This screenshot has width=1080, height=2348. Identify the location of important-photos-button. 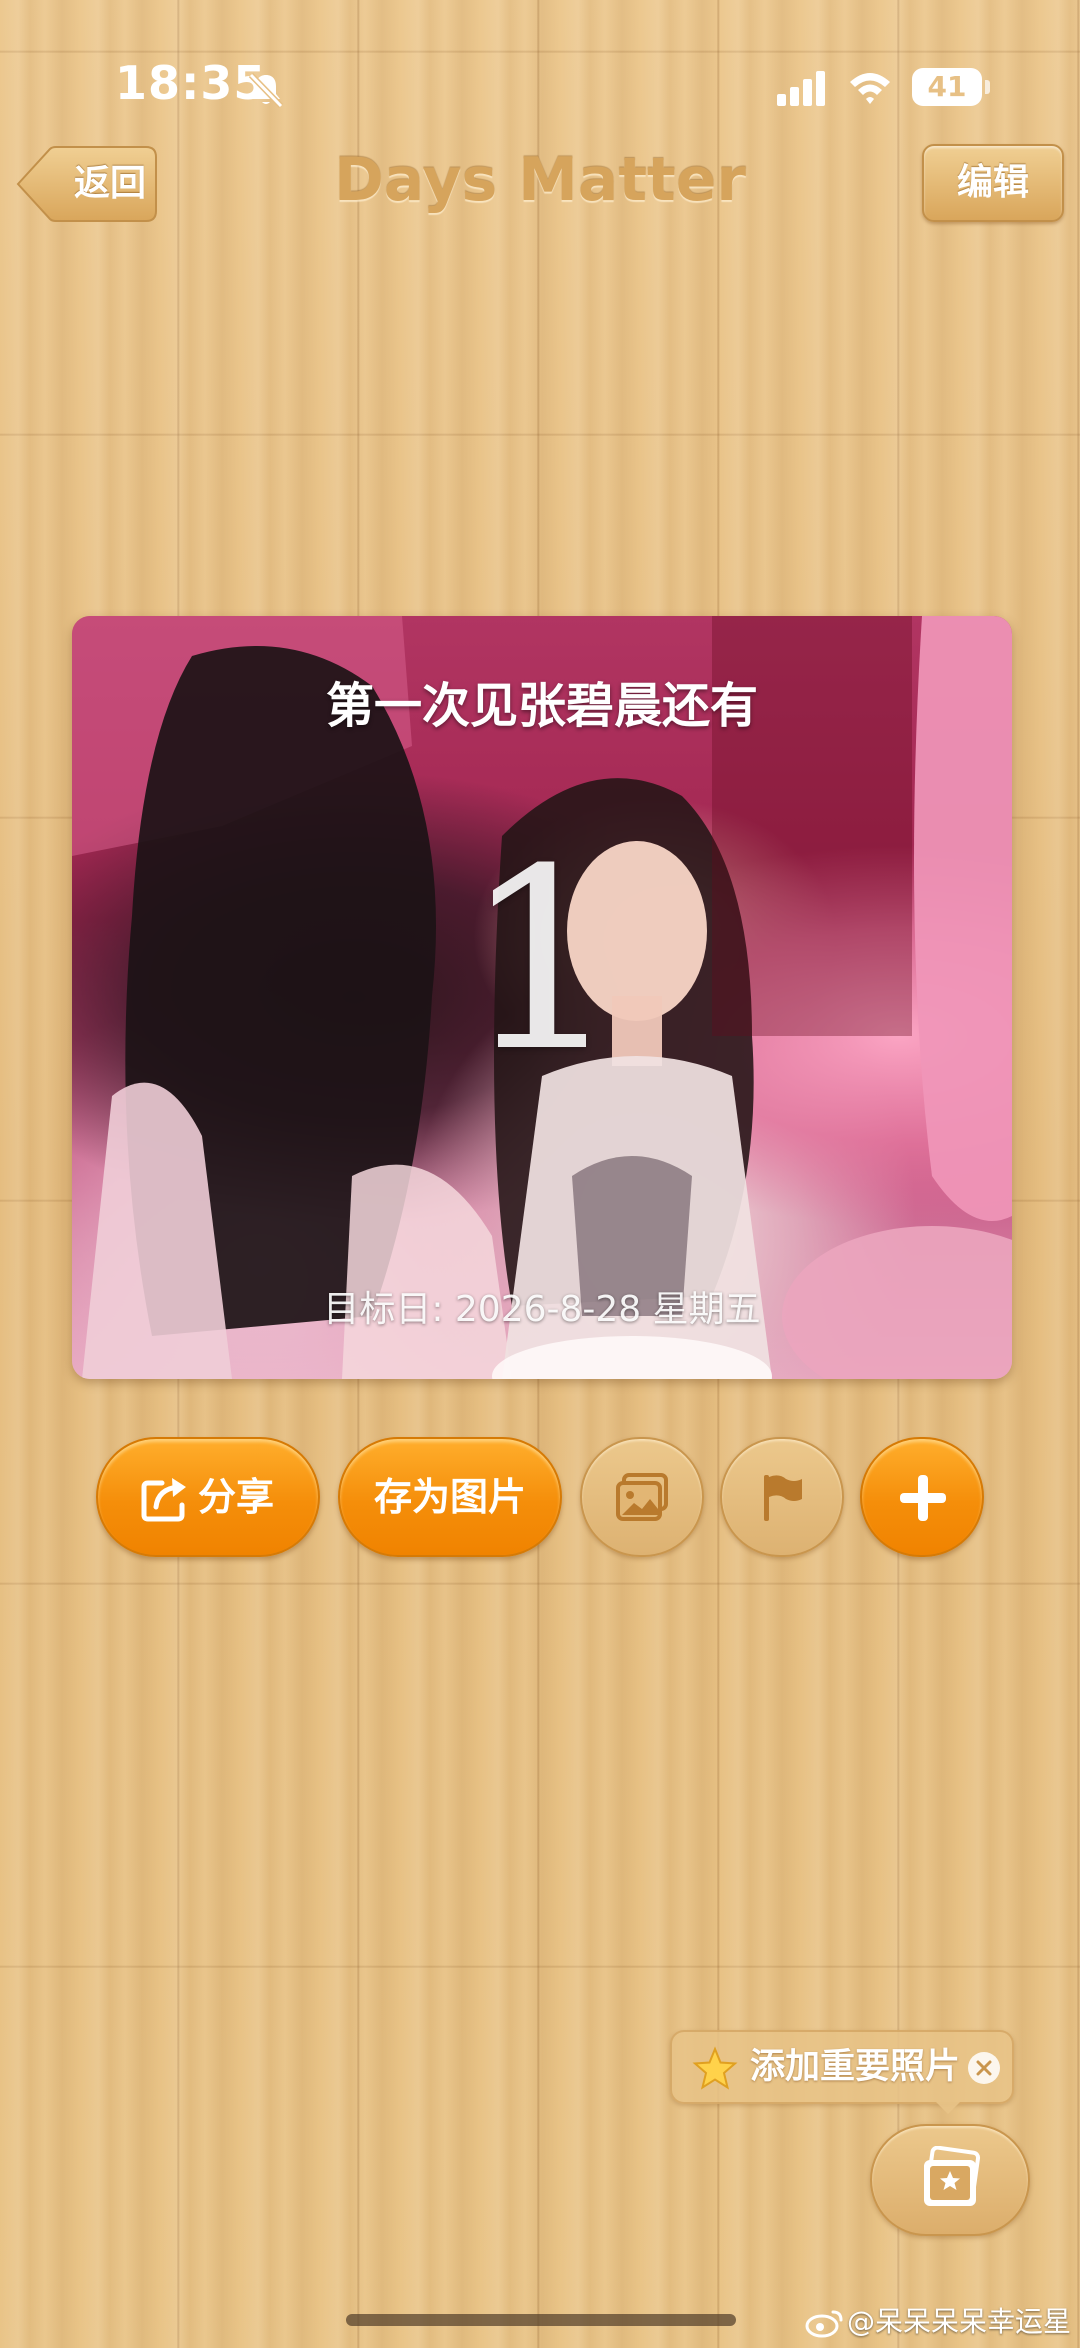
(950, 2180).